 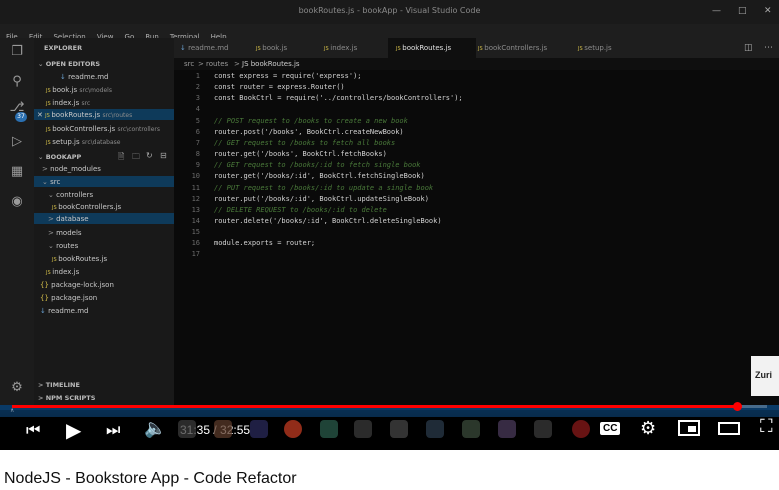 I want to click on breadcrumb: src > routes > JS bookRoutes.js, so click(x=476, y=64).